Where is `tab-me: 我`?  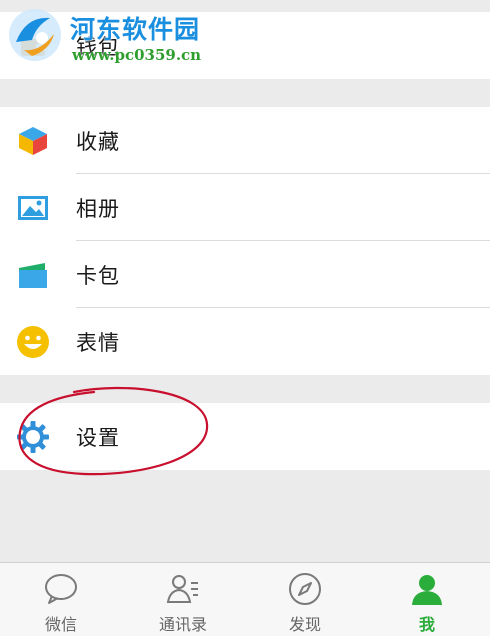
tab-me: 我 is located at coordinates (427, 599).